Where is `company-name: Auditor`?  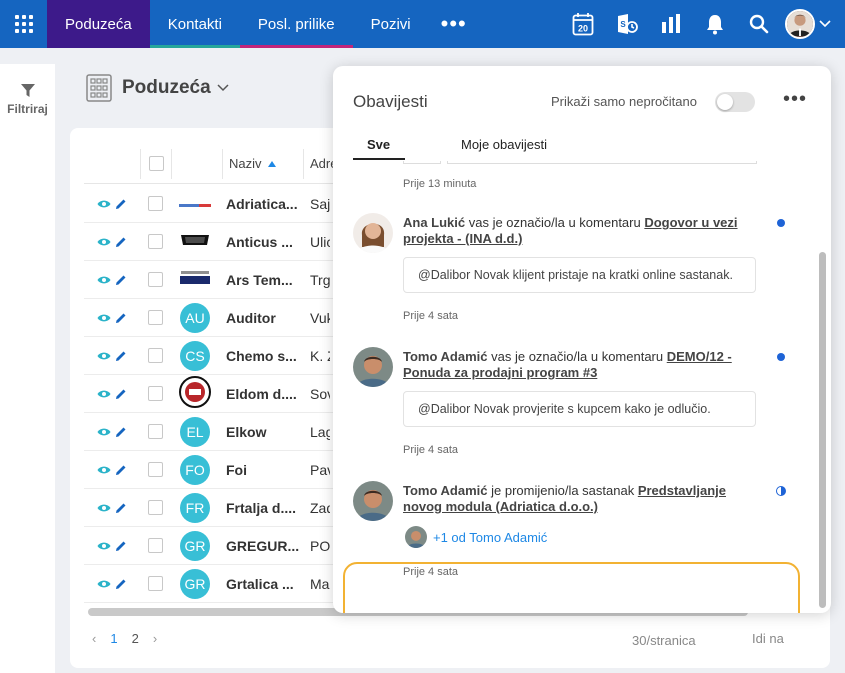 company-name: Auditor is located at coordinates (260, 318).